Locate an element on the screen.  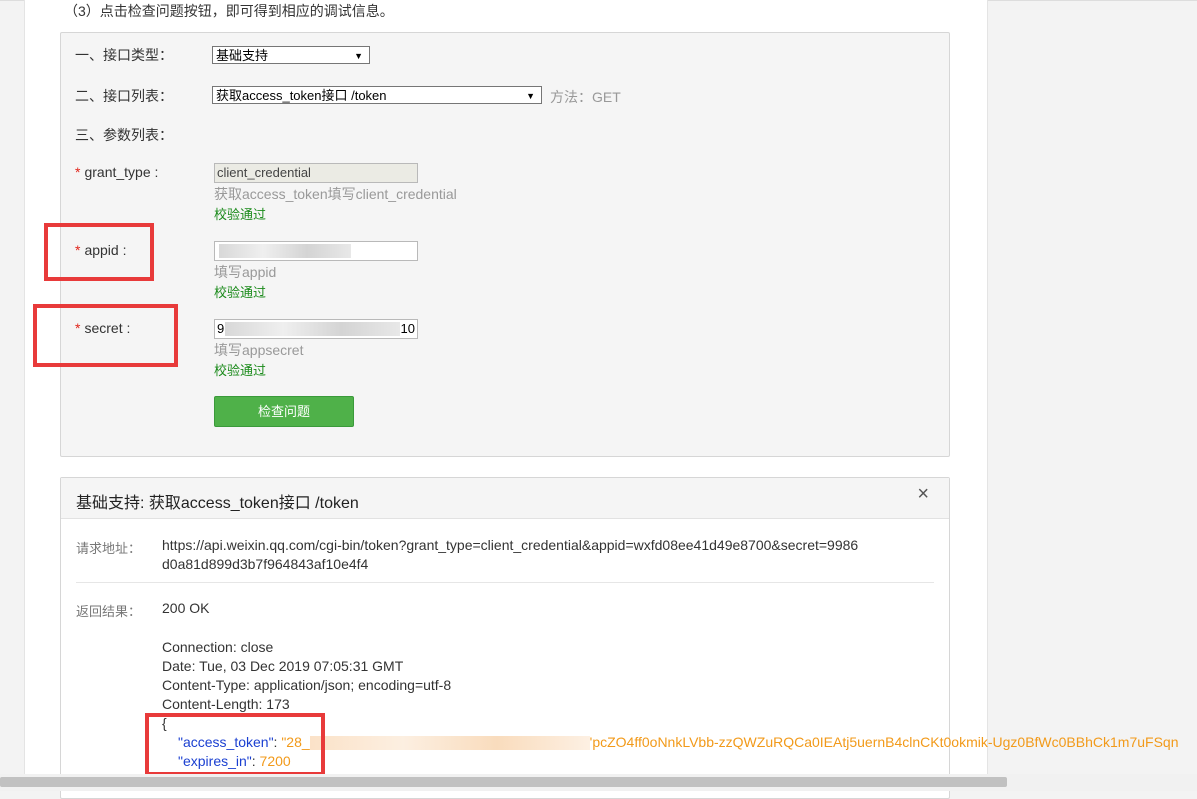
interface-type-value: 基础支持 is located at coordinates (242, 55).